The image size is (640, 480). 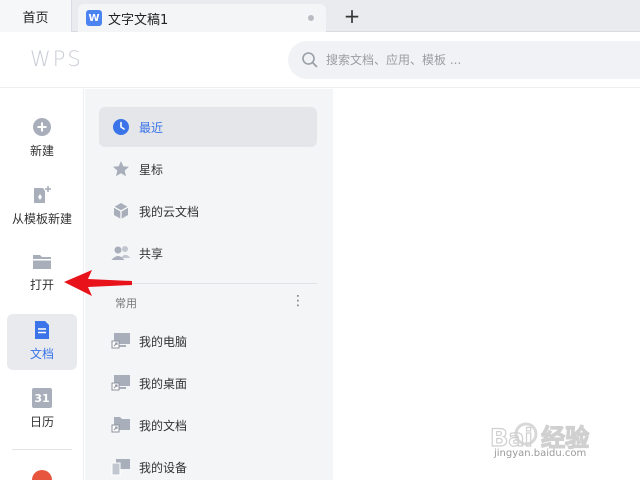 I want to click on header: WPS, so click(x=320, y=60).